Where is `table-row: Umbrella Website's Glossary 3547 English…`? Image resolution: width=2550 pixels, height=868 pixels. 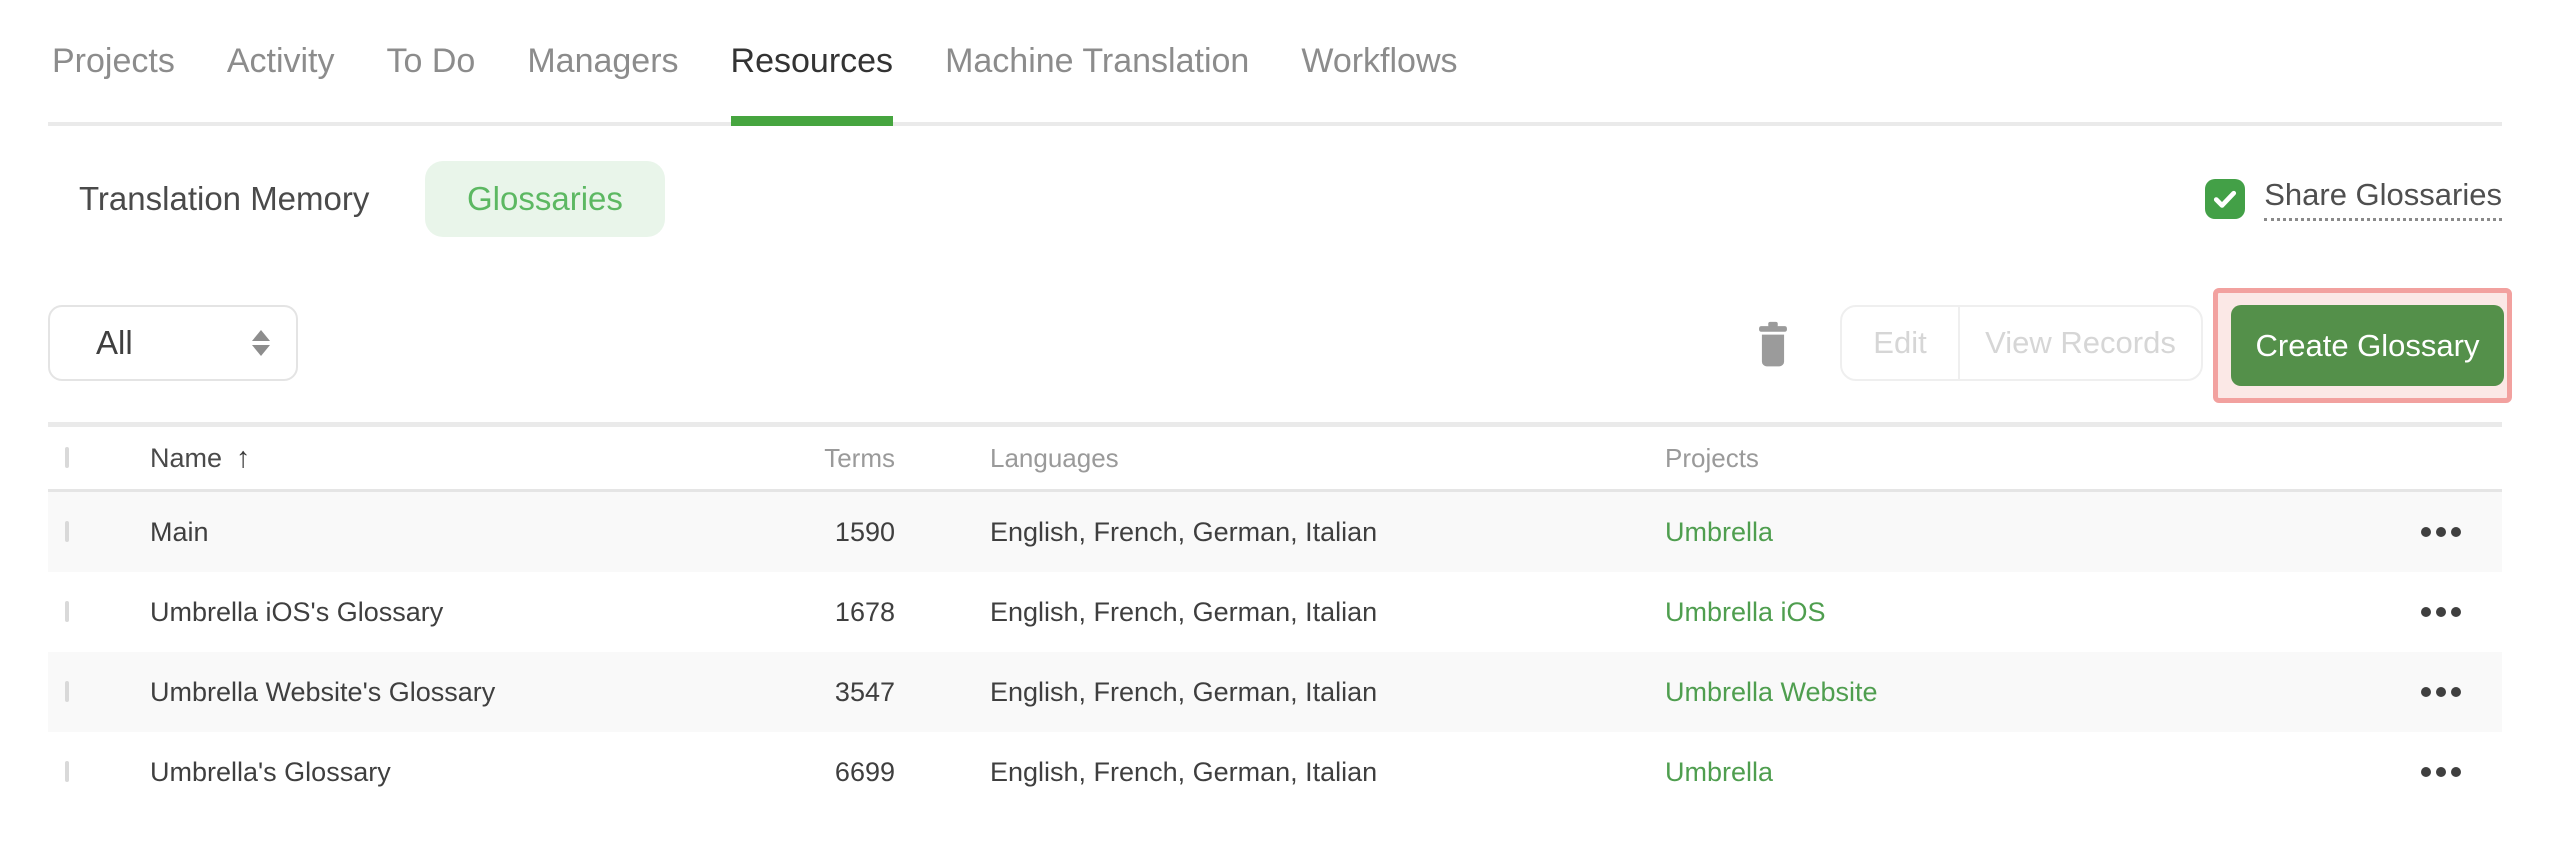 table-row: Umbrella Website's Glossary 3547 English… is located at coordinates (1275, 692).